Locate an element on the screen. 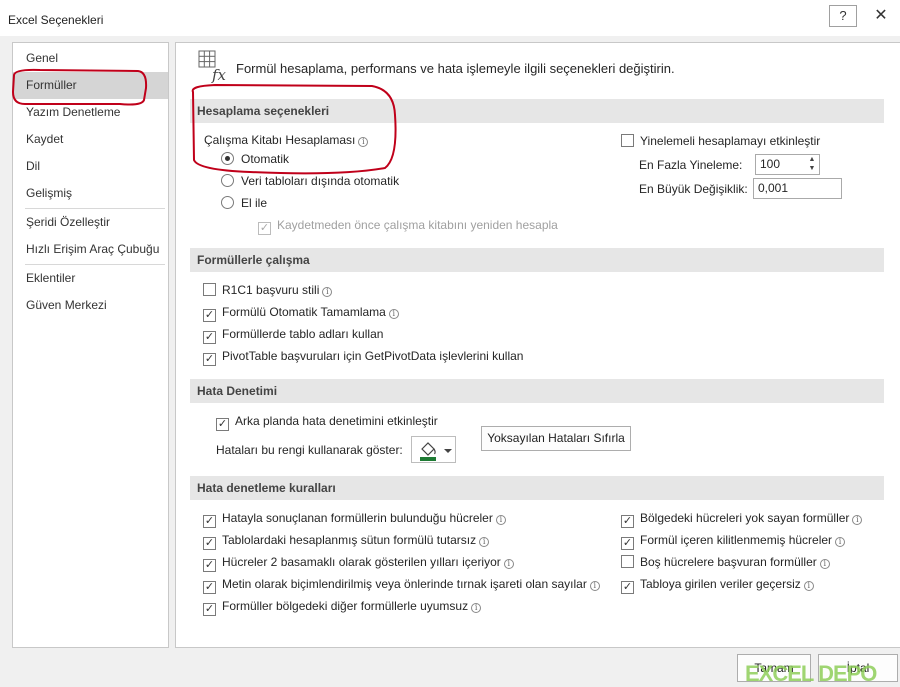  radio-manual: El ile is located at coordinates (244, 203).